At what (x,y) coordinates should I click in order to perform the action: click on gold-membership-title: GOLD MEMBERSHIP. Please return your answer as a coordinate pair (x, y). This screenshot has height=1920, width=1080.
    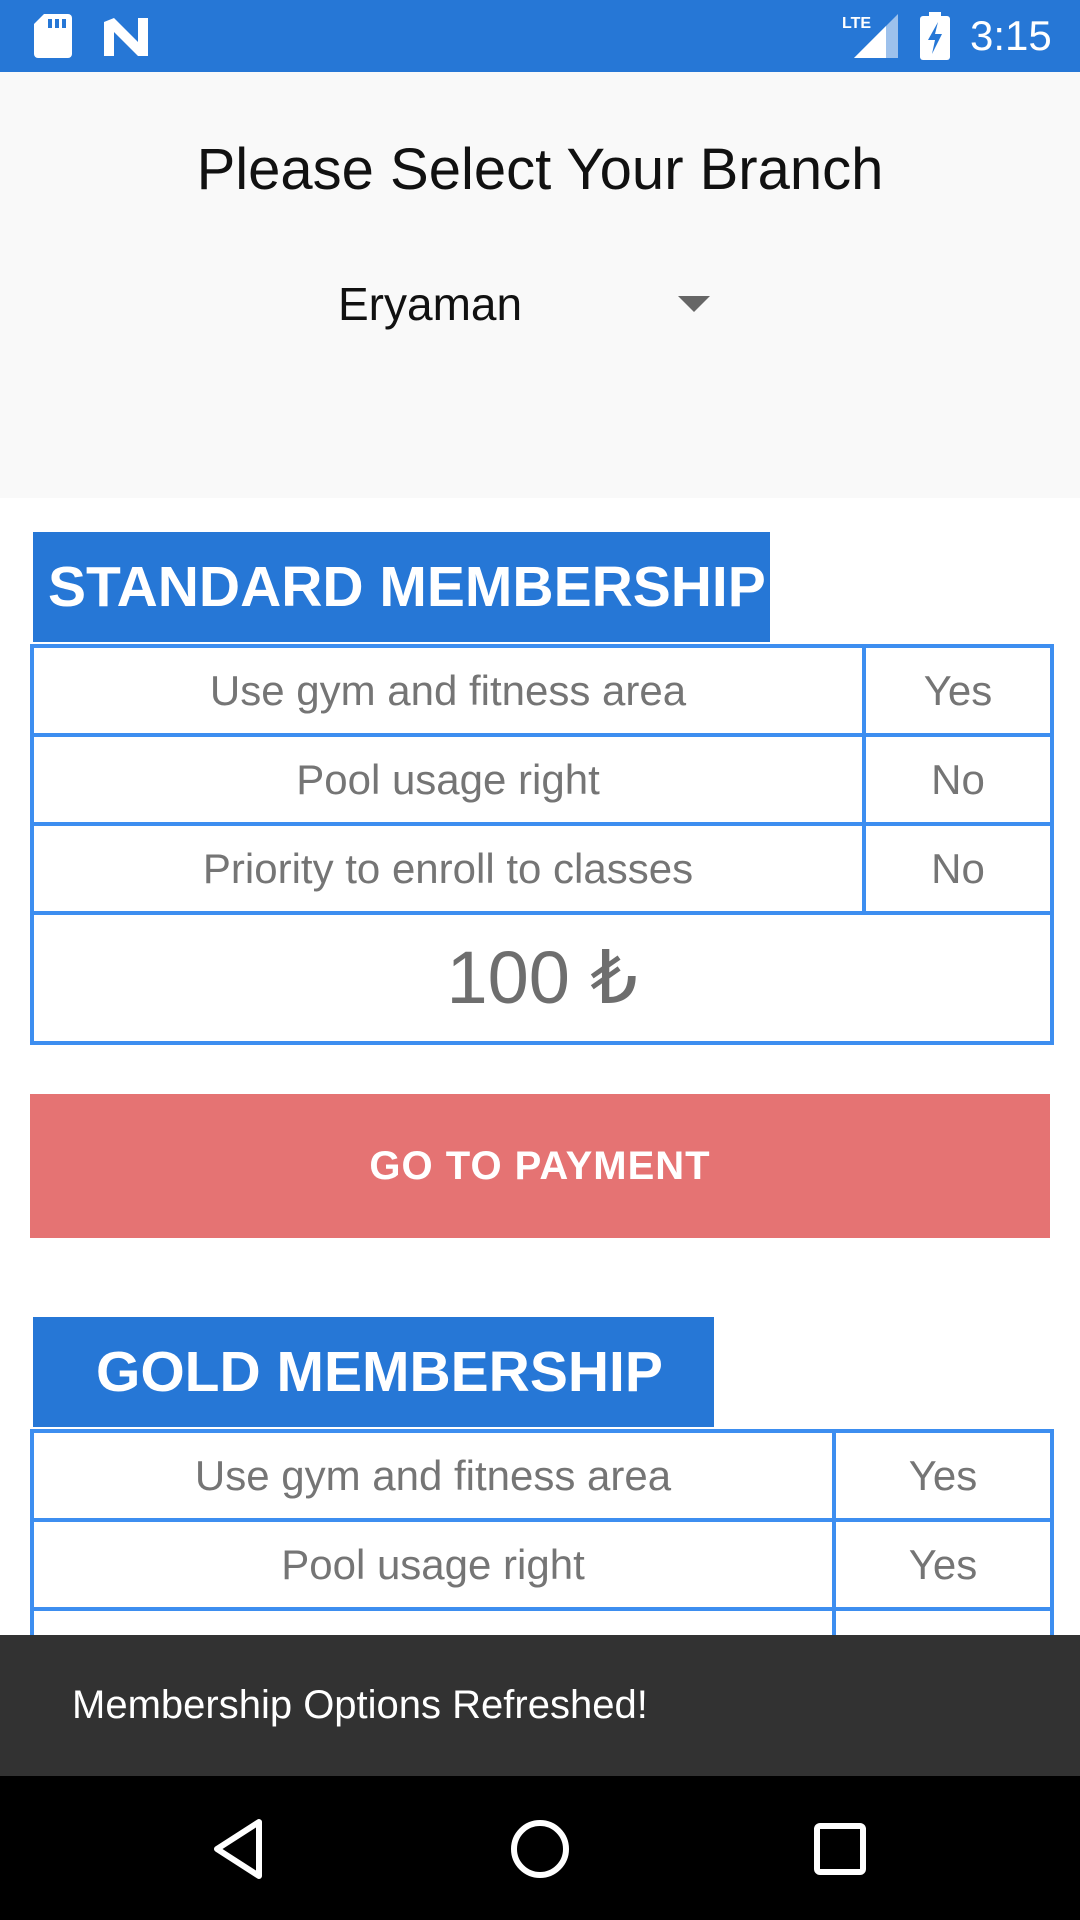
    Looking at the image, I should click on (373, 1372).